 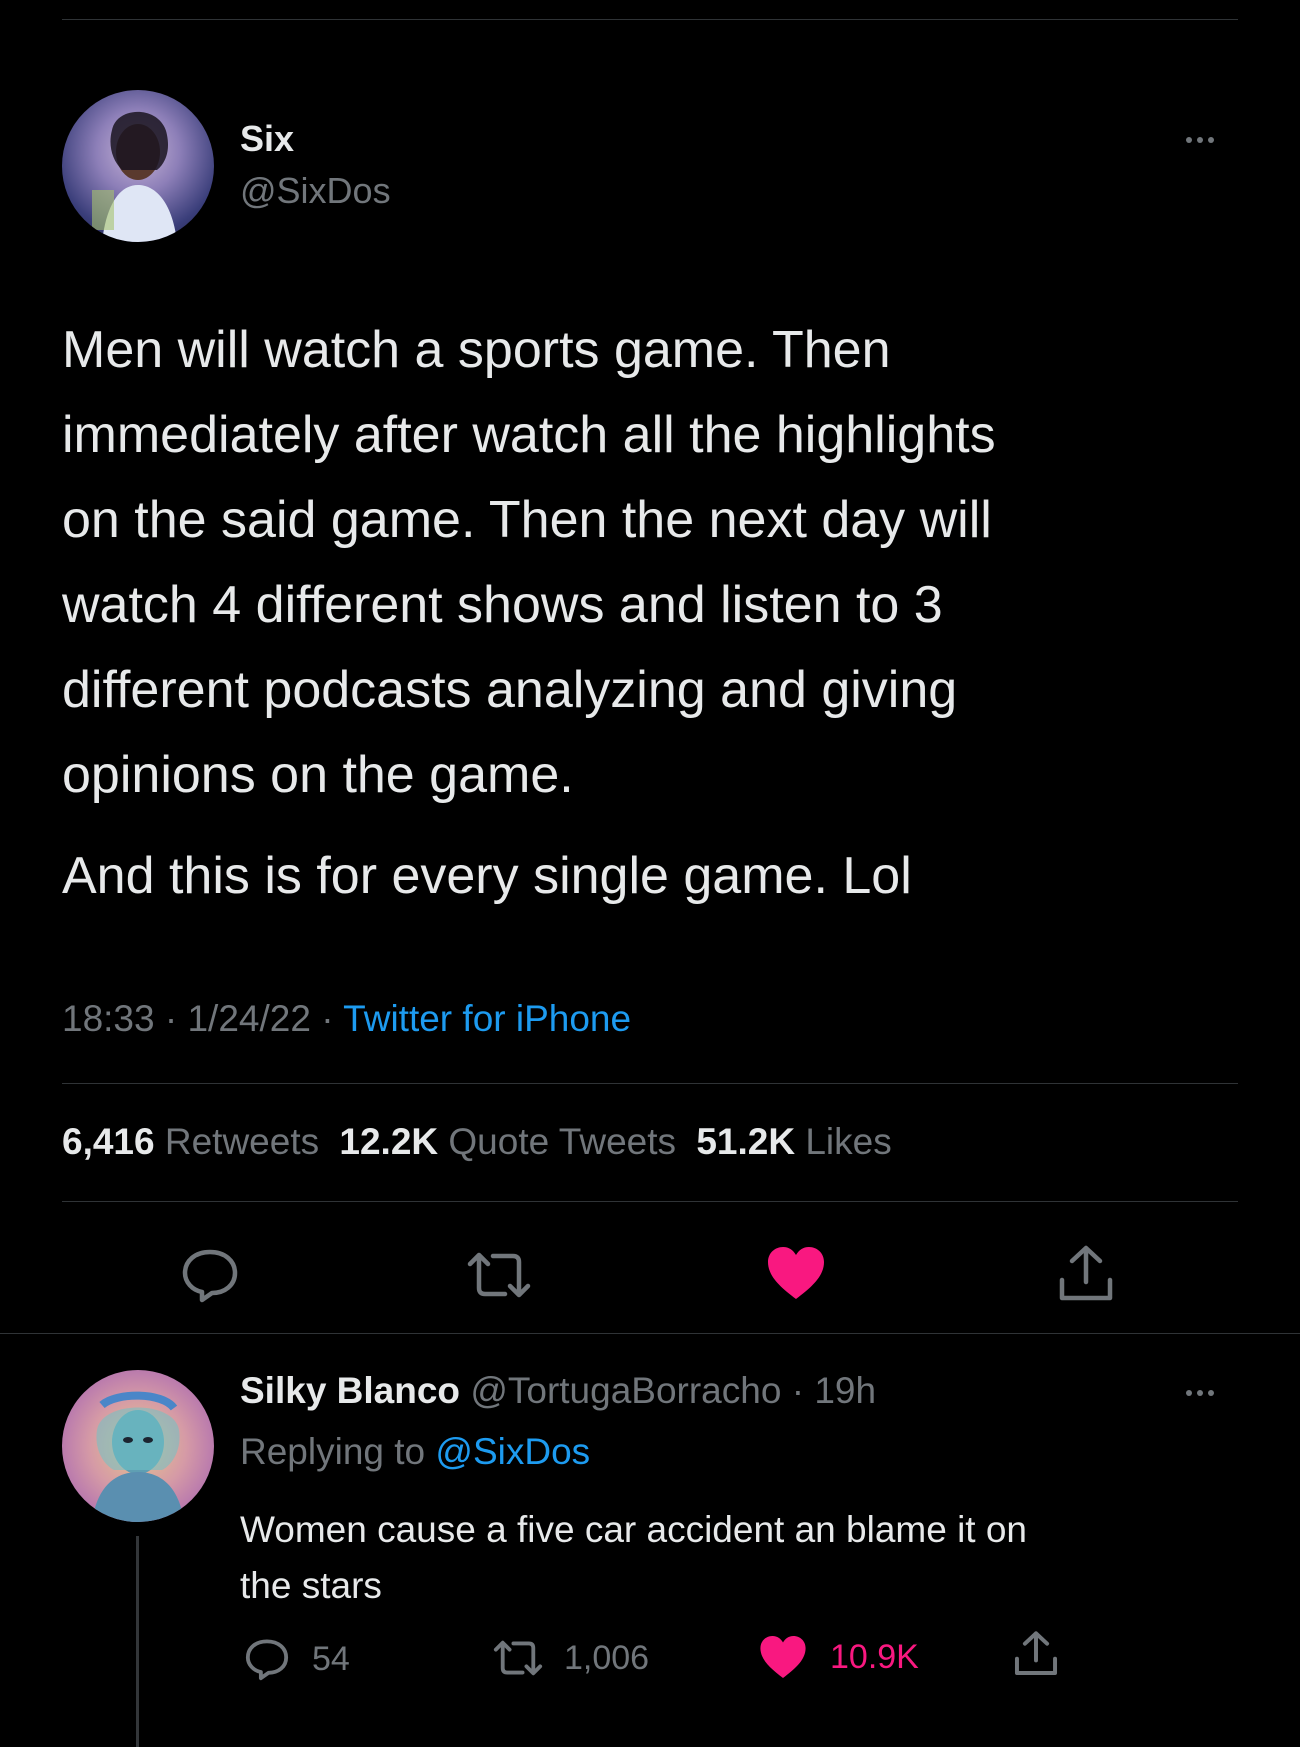 I want to click on reply-header: Silky Blanco @TortugaBorracho · 19h, so click(x=558, y=1391).